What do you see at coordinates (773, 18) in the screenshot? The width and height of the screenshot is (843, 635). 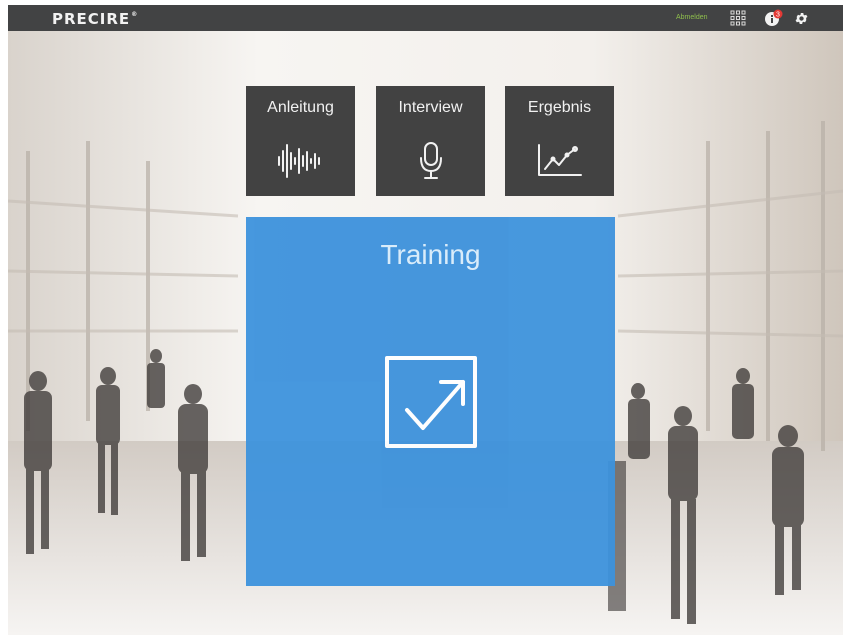 I see `info-icon: 3` at bounding box center [773, 18].